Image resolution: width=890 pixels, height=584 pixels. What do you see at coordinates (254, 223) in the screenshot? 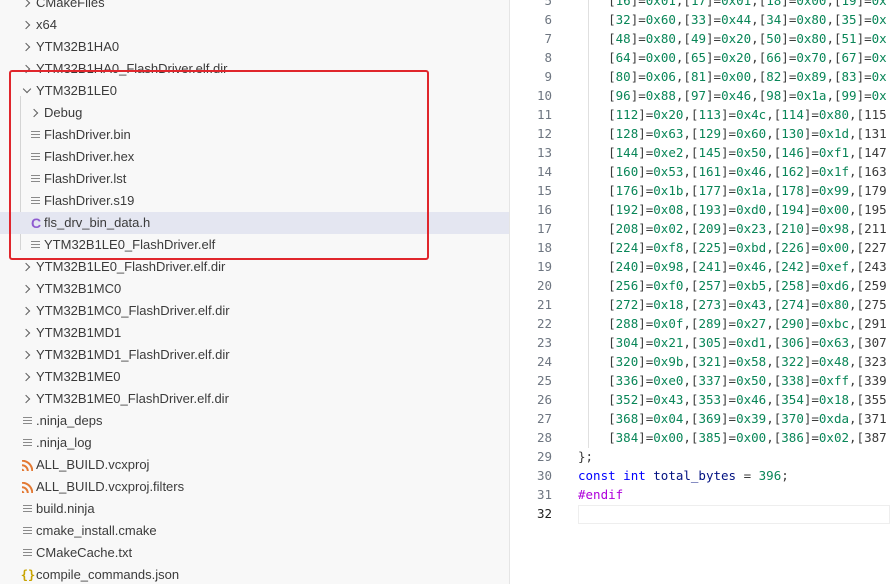
I see `tree-file: Cfls_drv_bin_data.h` at bounding box center [254, 223].